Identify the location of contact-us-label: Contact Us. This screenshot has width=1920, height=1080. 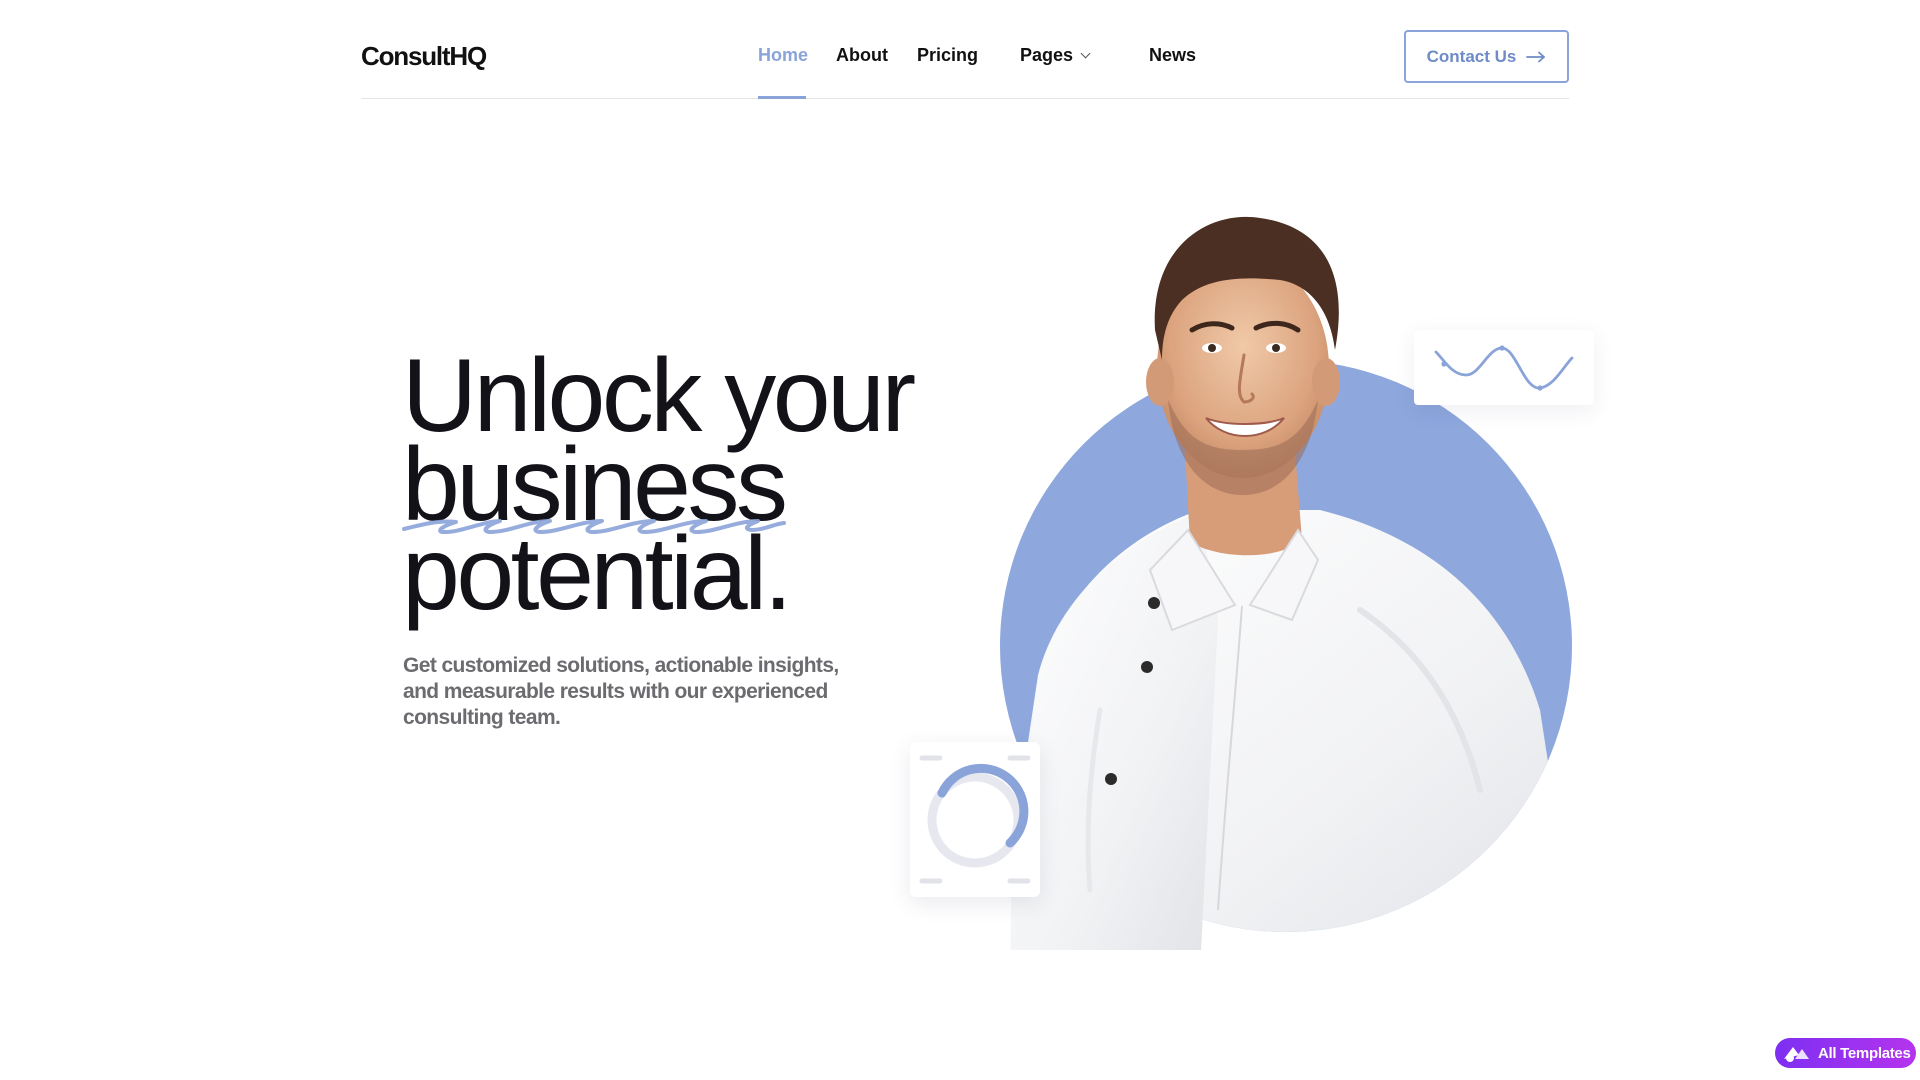
(1471, 56).